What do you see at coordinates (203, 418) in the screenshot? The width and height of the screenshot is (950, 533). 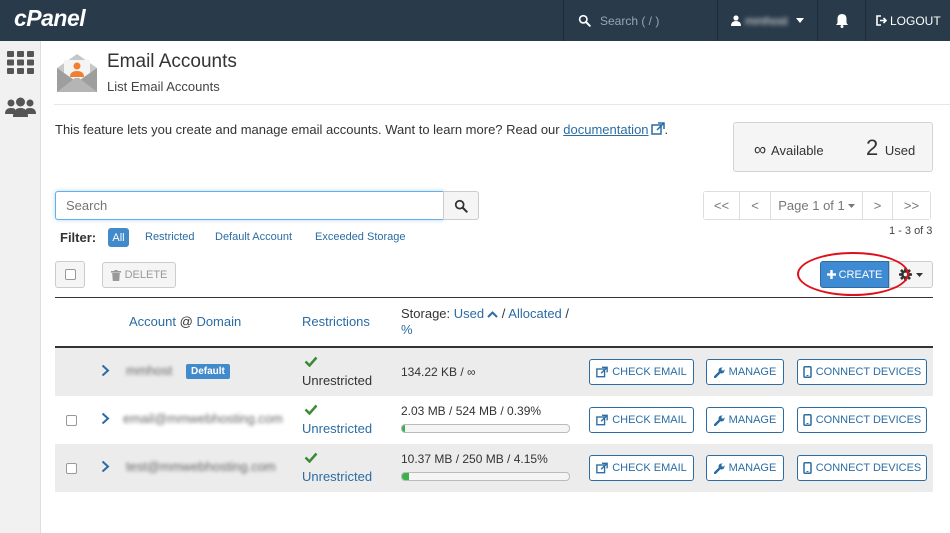 I see `account-name: email@mmwebhosting.com` at bounding box center [203, 418].